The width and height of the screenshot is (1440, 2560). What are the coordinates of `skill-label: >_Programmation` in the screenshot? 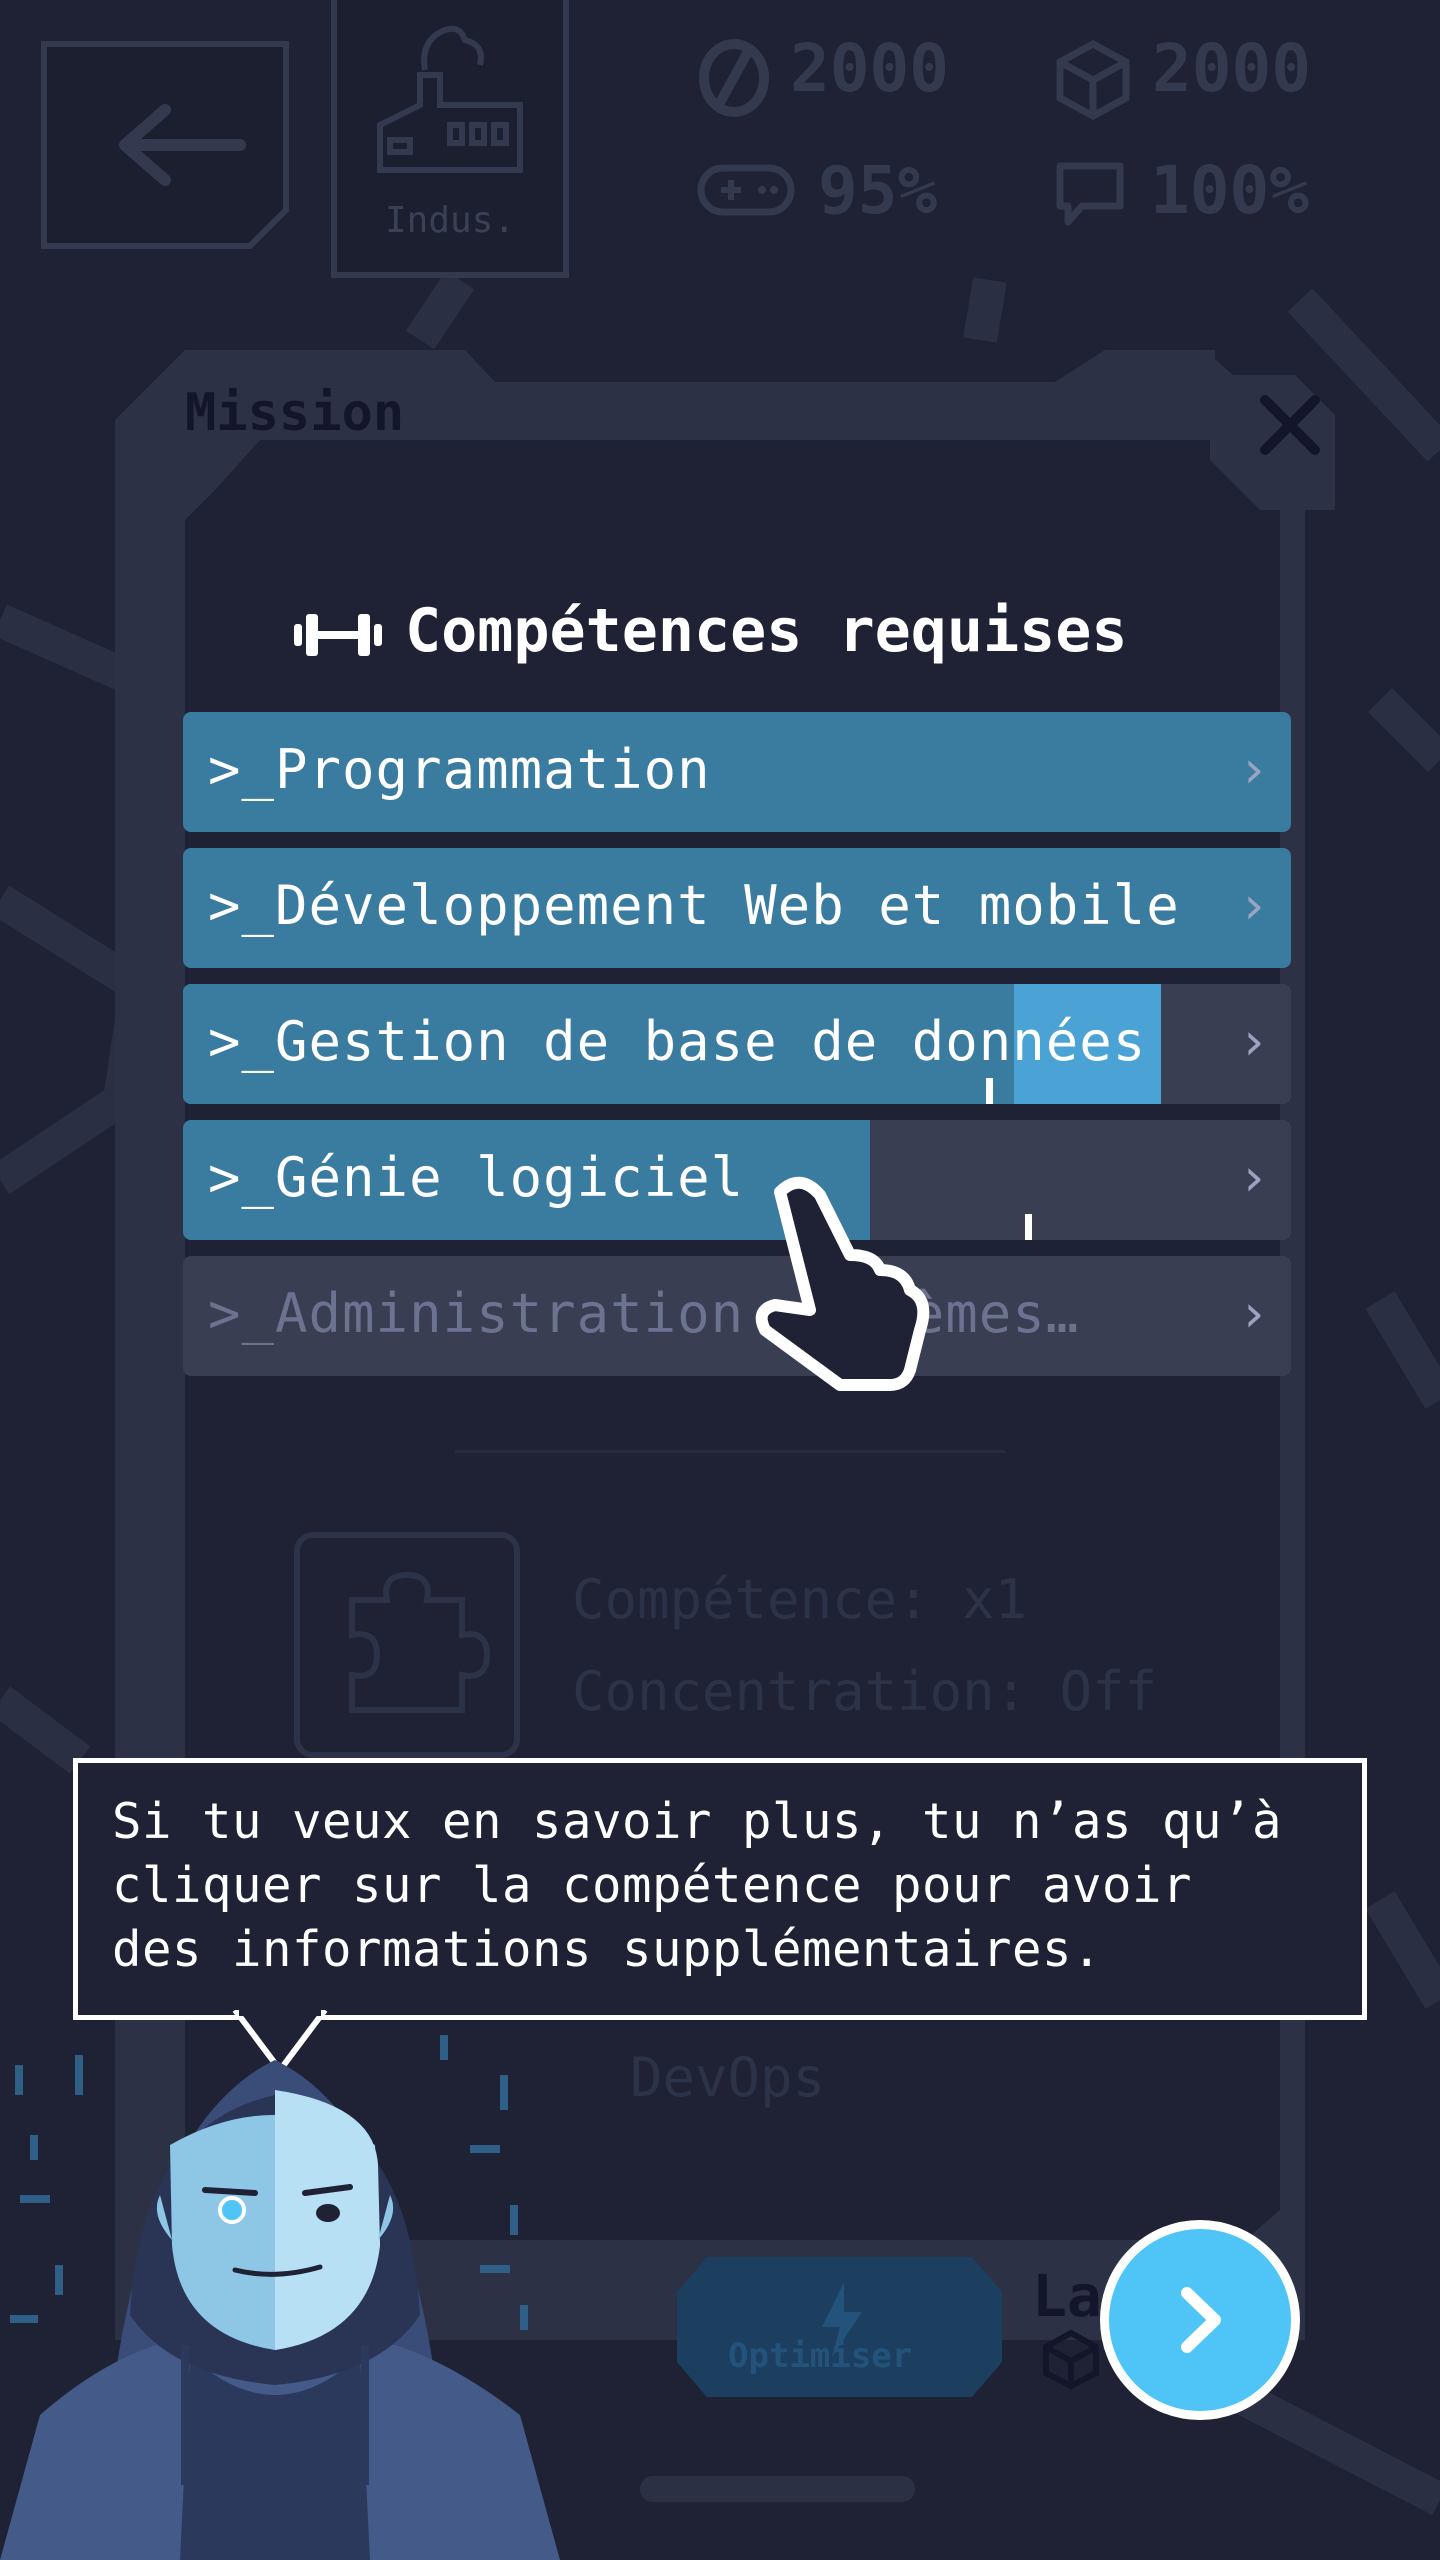 It's located at (459, 769).